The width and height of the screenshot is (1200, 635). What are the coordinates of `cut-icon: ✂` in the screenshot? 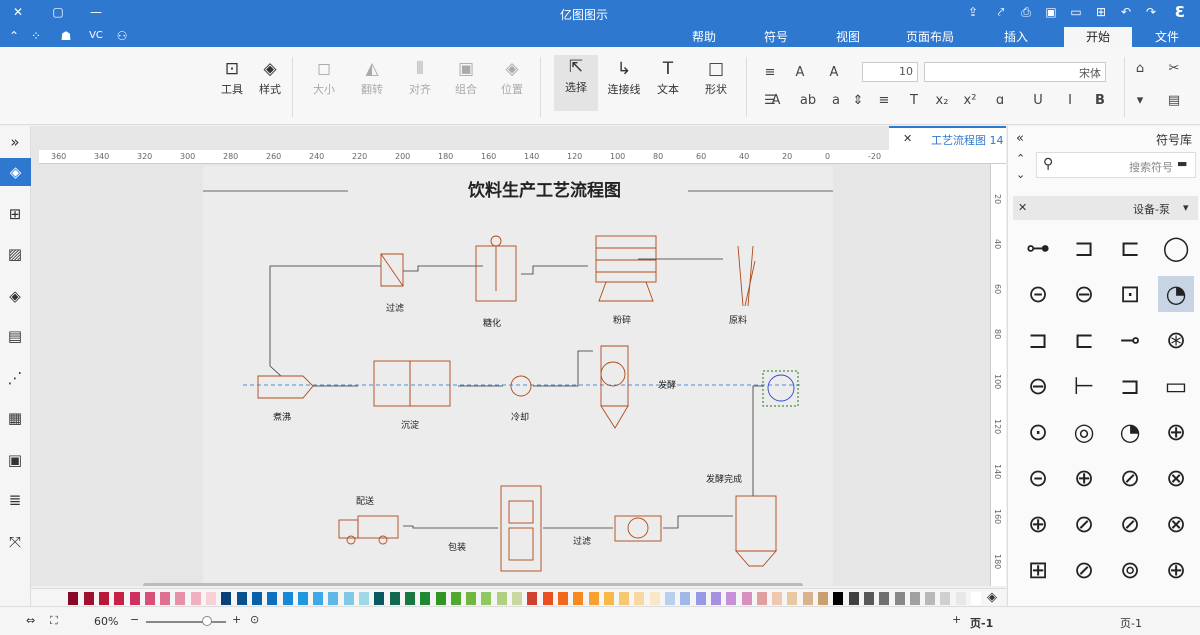 It's located at (1174, 68).